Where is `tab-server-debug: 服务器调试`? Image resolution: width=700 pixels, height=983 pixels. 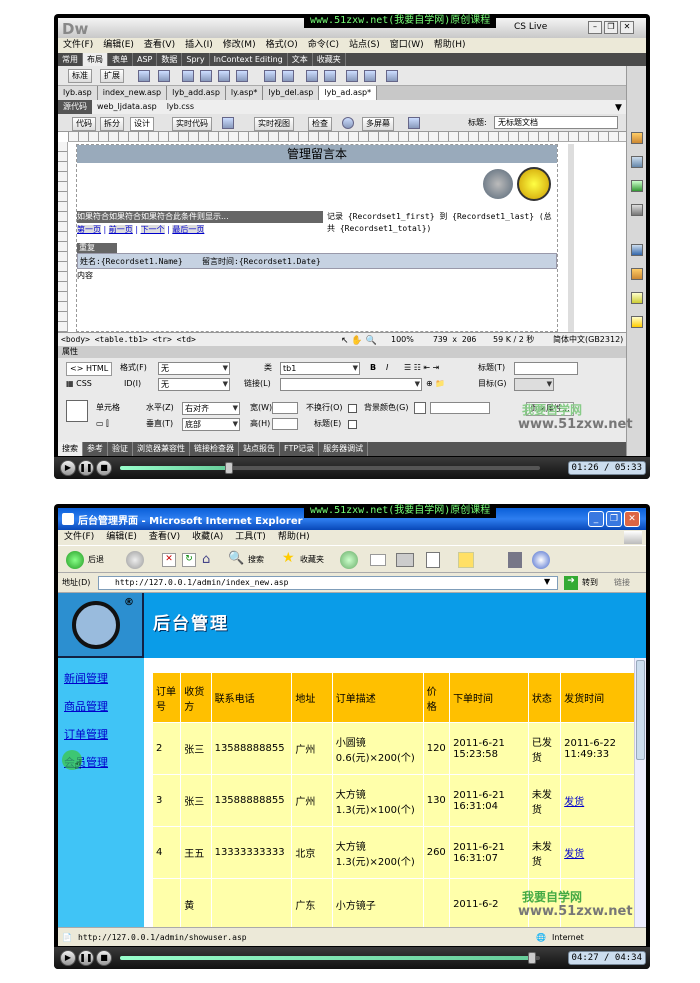 tab-server-debug: 服务器调试 is located at coordinates (344, 449).